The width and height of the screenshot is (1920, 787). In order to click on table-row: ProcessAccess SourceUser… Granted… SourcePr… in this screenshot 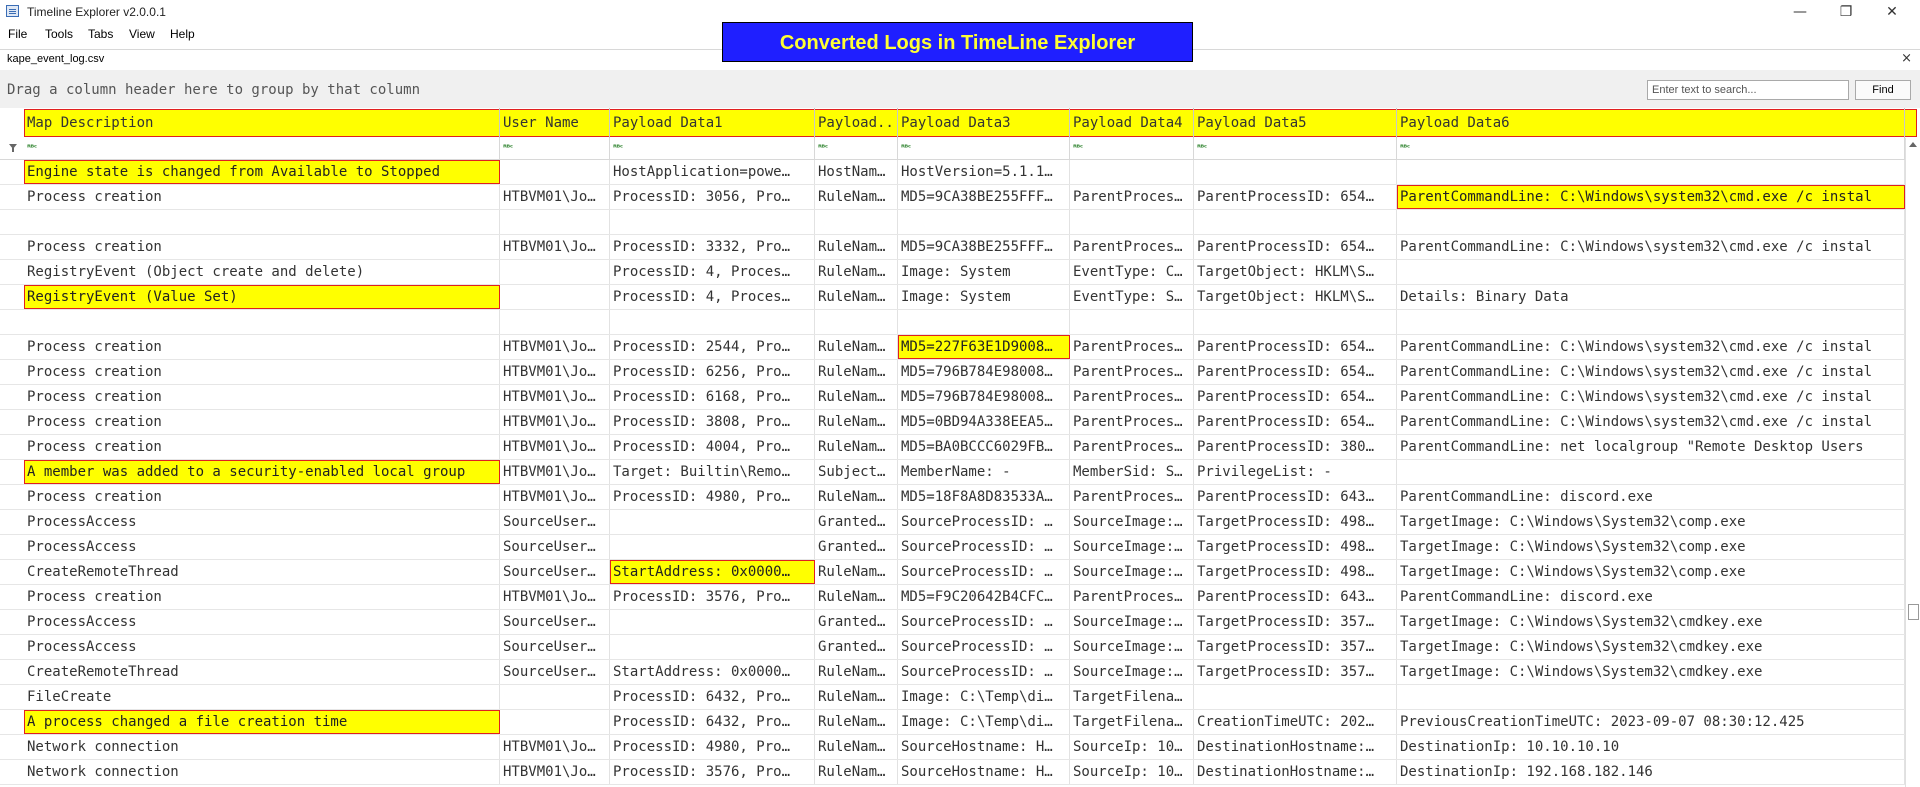, I will do `click(952, 547)`.